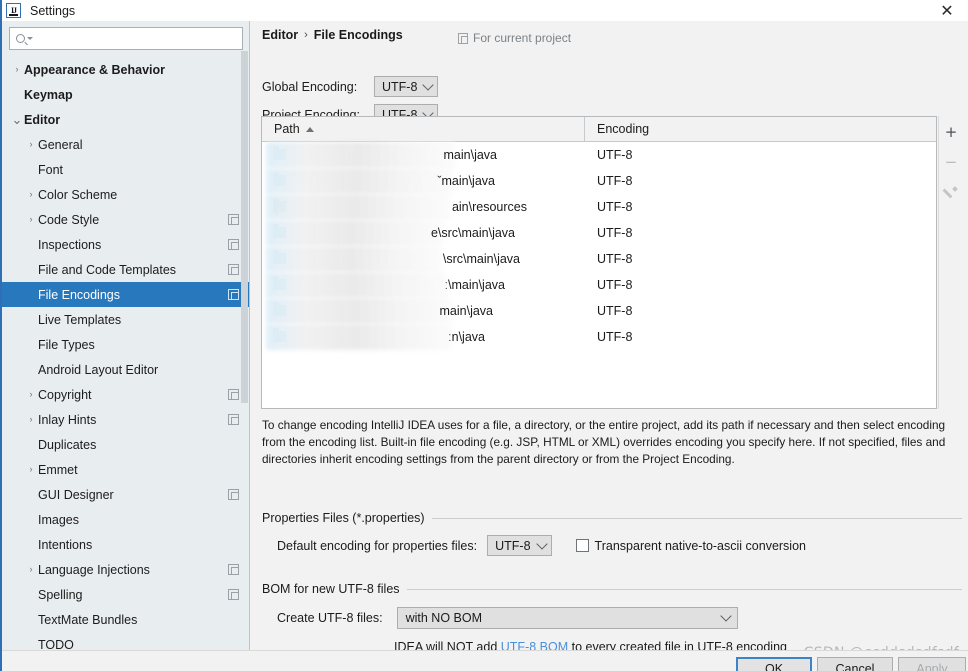 This screenshot has height=671, width=968. I want to click on sidebar-item-textmate-bundles: TextMate Bundles, so click(125, 619).